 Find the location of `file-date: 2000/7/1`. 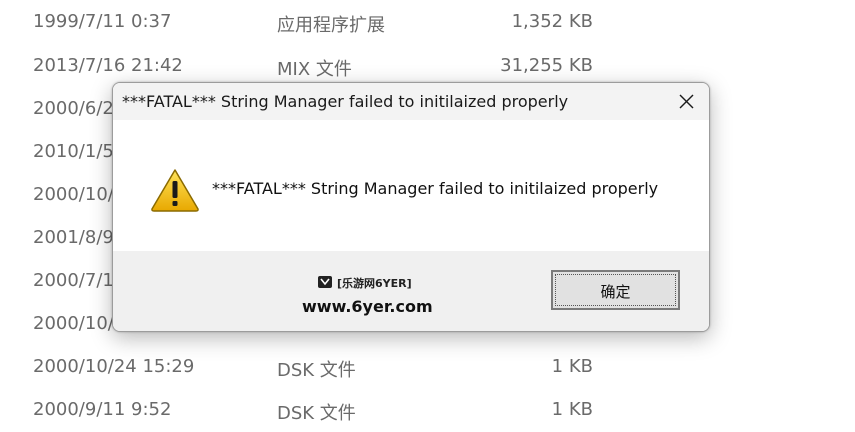

file-date: 2000/7/1 is located at coordinates (73, 280).